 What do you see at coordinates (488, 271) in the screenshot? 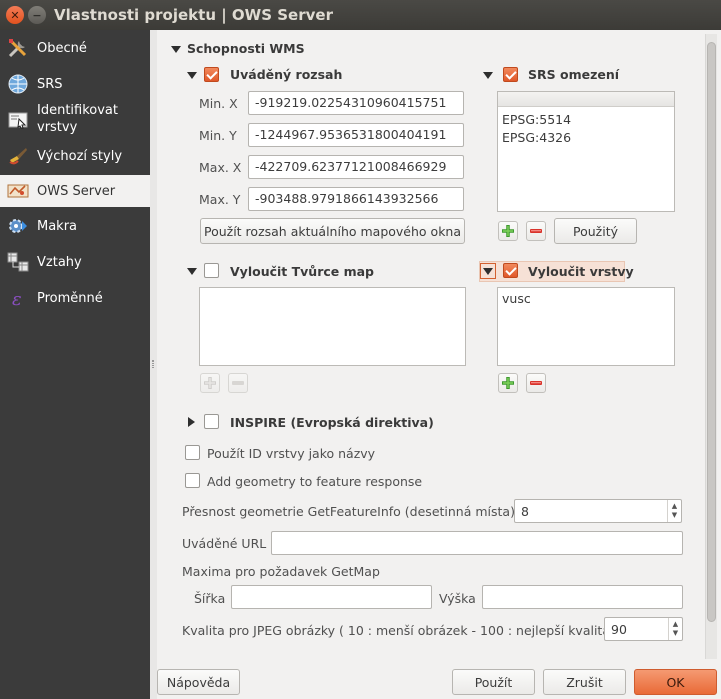
I see `exclude-layers-toggle` at bounding box center [488, 271].